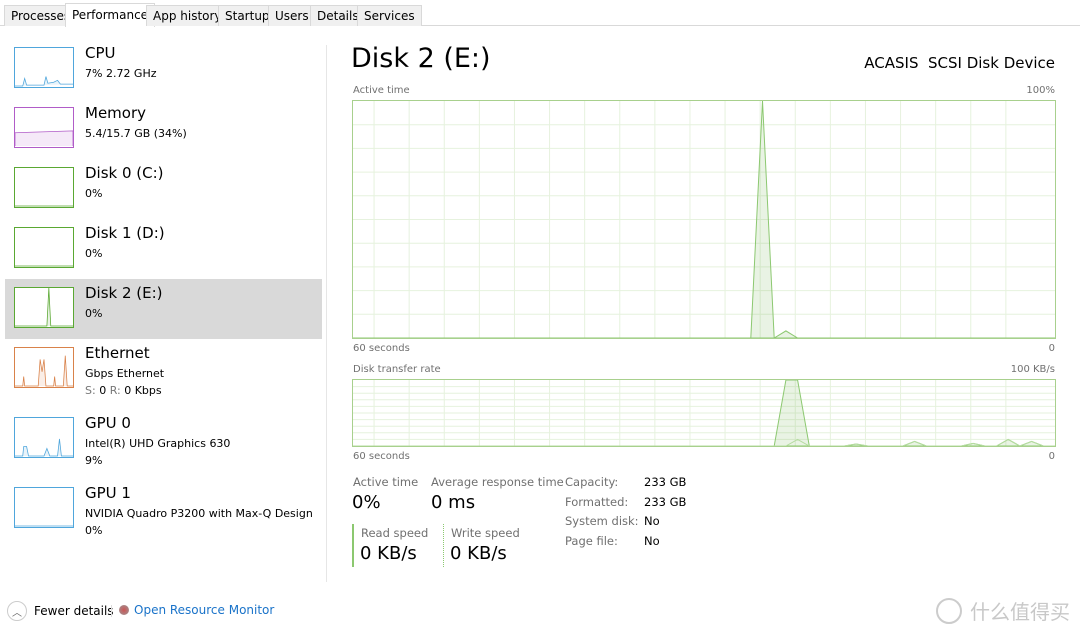 This screenshot has height=635, width=1080. What do you see at coordinates (389, 15) in the screenshot?
I see `tab-services: Services` at bounding box center [389, 15].